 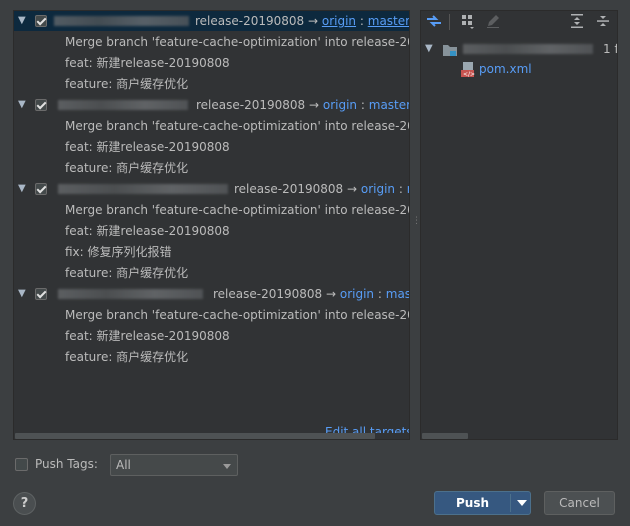 I want to click on changed-files-root: ▼ 1 fi, so click(x=521, y=49).